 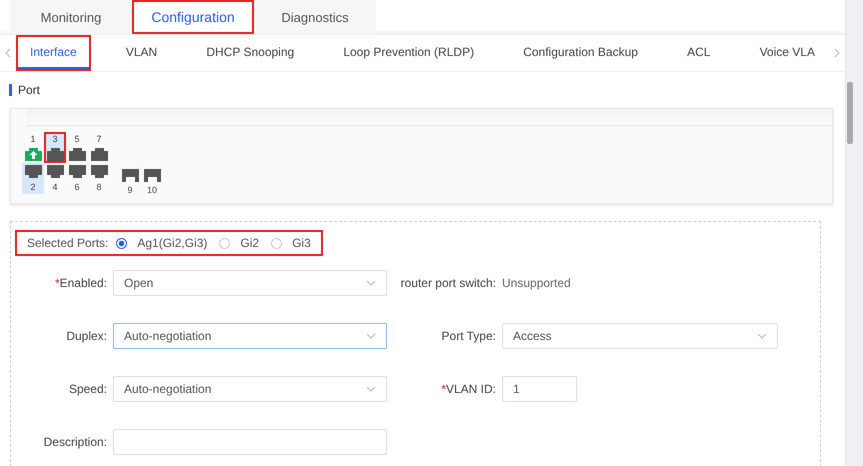 What do you see at coordinates (67, 243) in the screenshot?
I see `field-label: Selected Ports:` at bounding box center [67, 243].